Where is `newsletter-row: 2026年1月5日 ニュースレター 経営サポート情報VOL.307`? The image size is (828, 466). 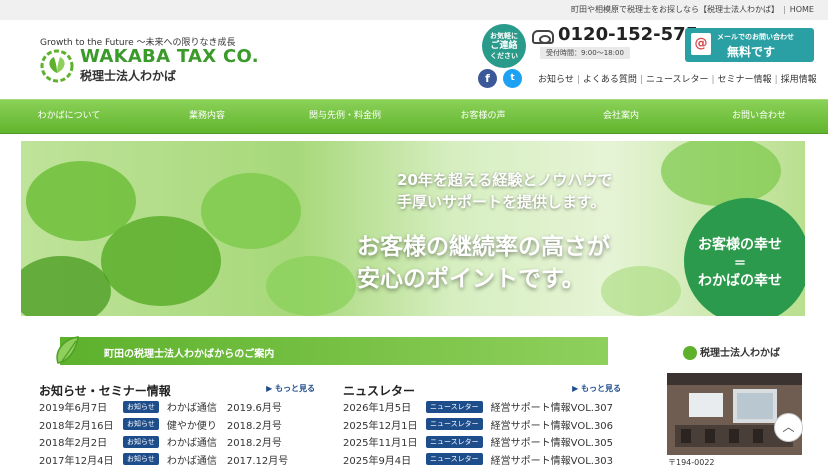
newsletter-row: 2026年1月5日 ニュースレター 経営サポート情報VOL.307 is located at coordinates (482, 407).